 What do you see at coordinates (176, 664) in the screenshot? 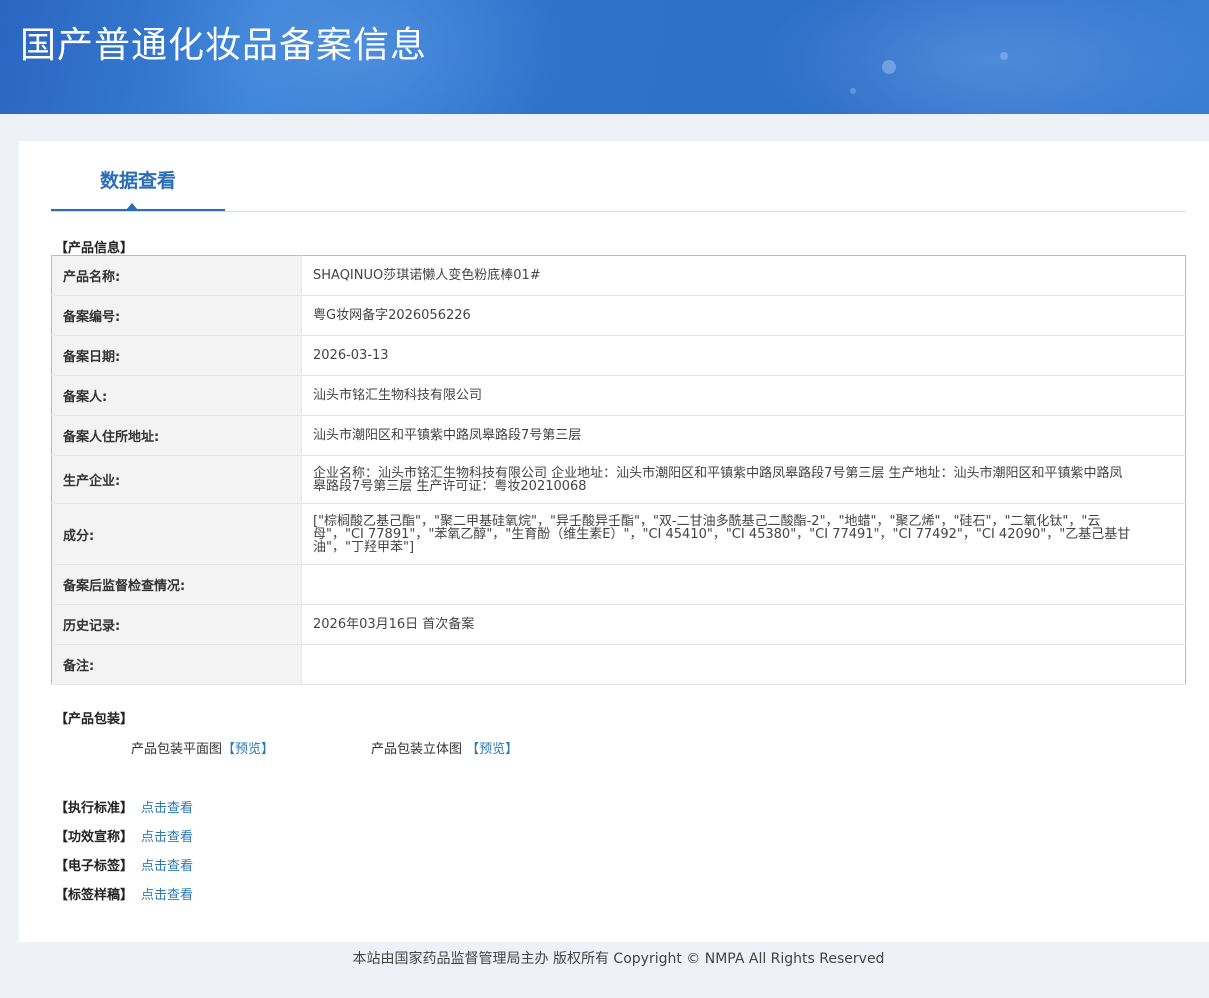
I see `row-label: 备注:` at bounding box center [176, 664].